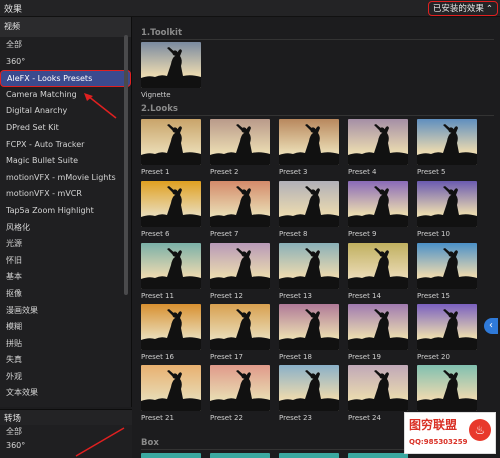 The image size is (500, 458). What do you see at coordinates (126, 165) in the screenshot?
I see `sidebar-scrollbar` at bounding box center [126, 165].